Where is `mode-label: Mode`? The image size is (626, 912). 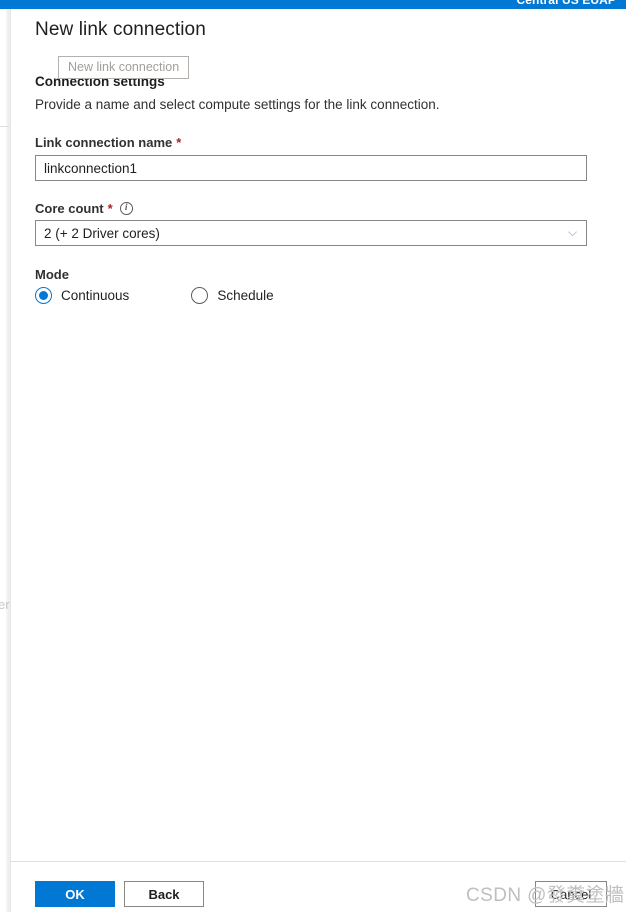 mode-label: Mode is located at coordinates (52, 274).